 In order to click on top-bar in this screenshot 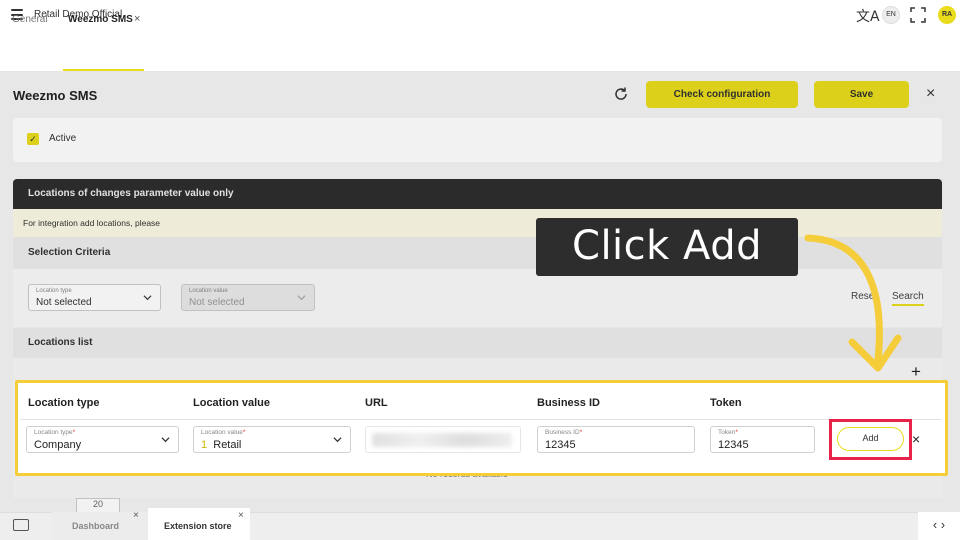, I will do `click(480, 15)`.